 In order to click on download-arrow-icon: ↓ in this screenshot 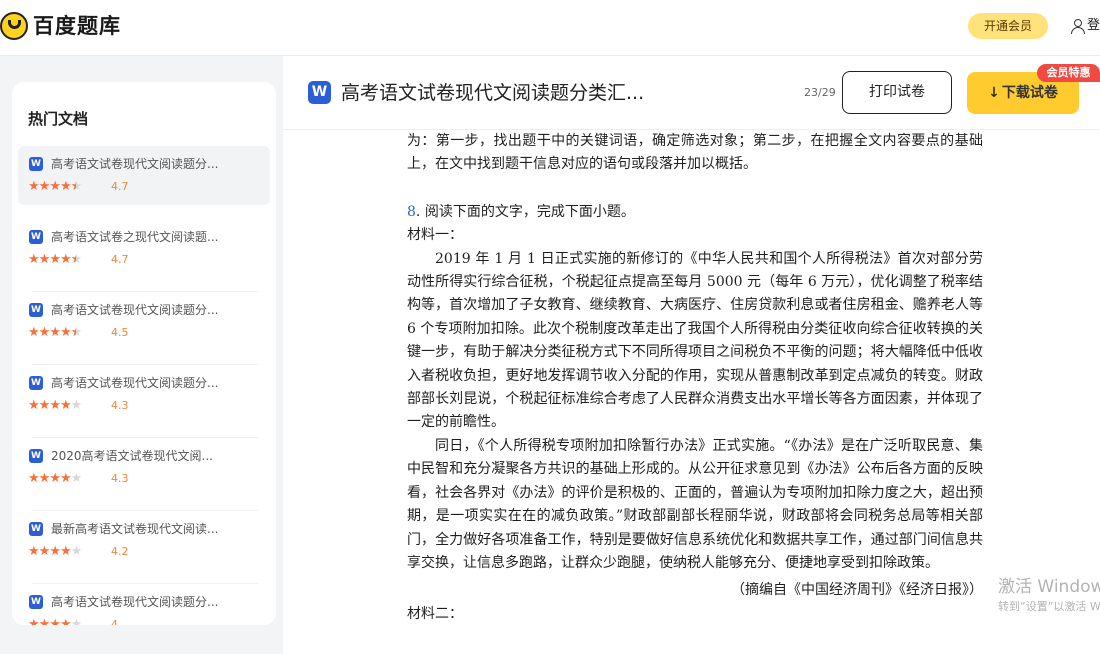, I will do `click(994, 93)`.